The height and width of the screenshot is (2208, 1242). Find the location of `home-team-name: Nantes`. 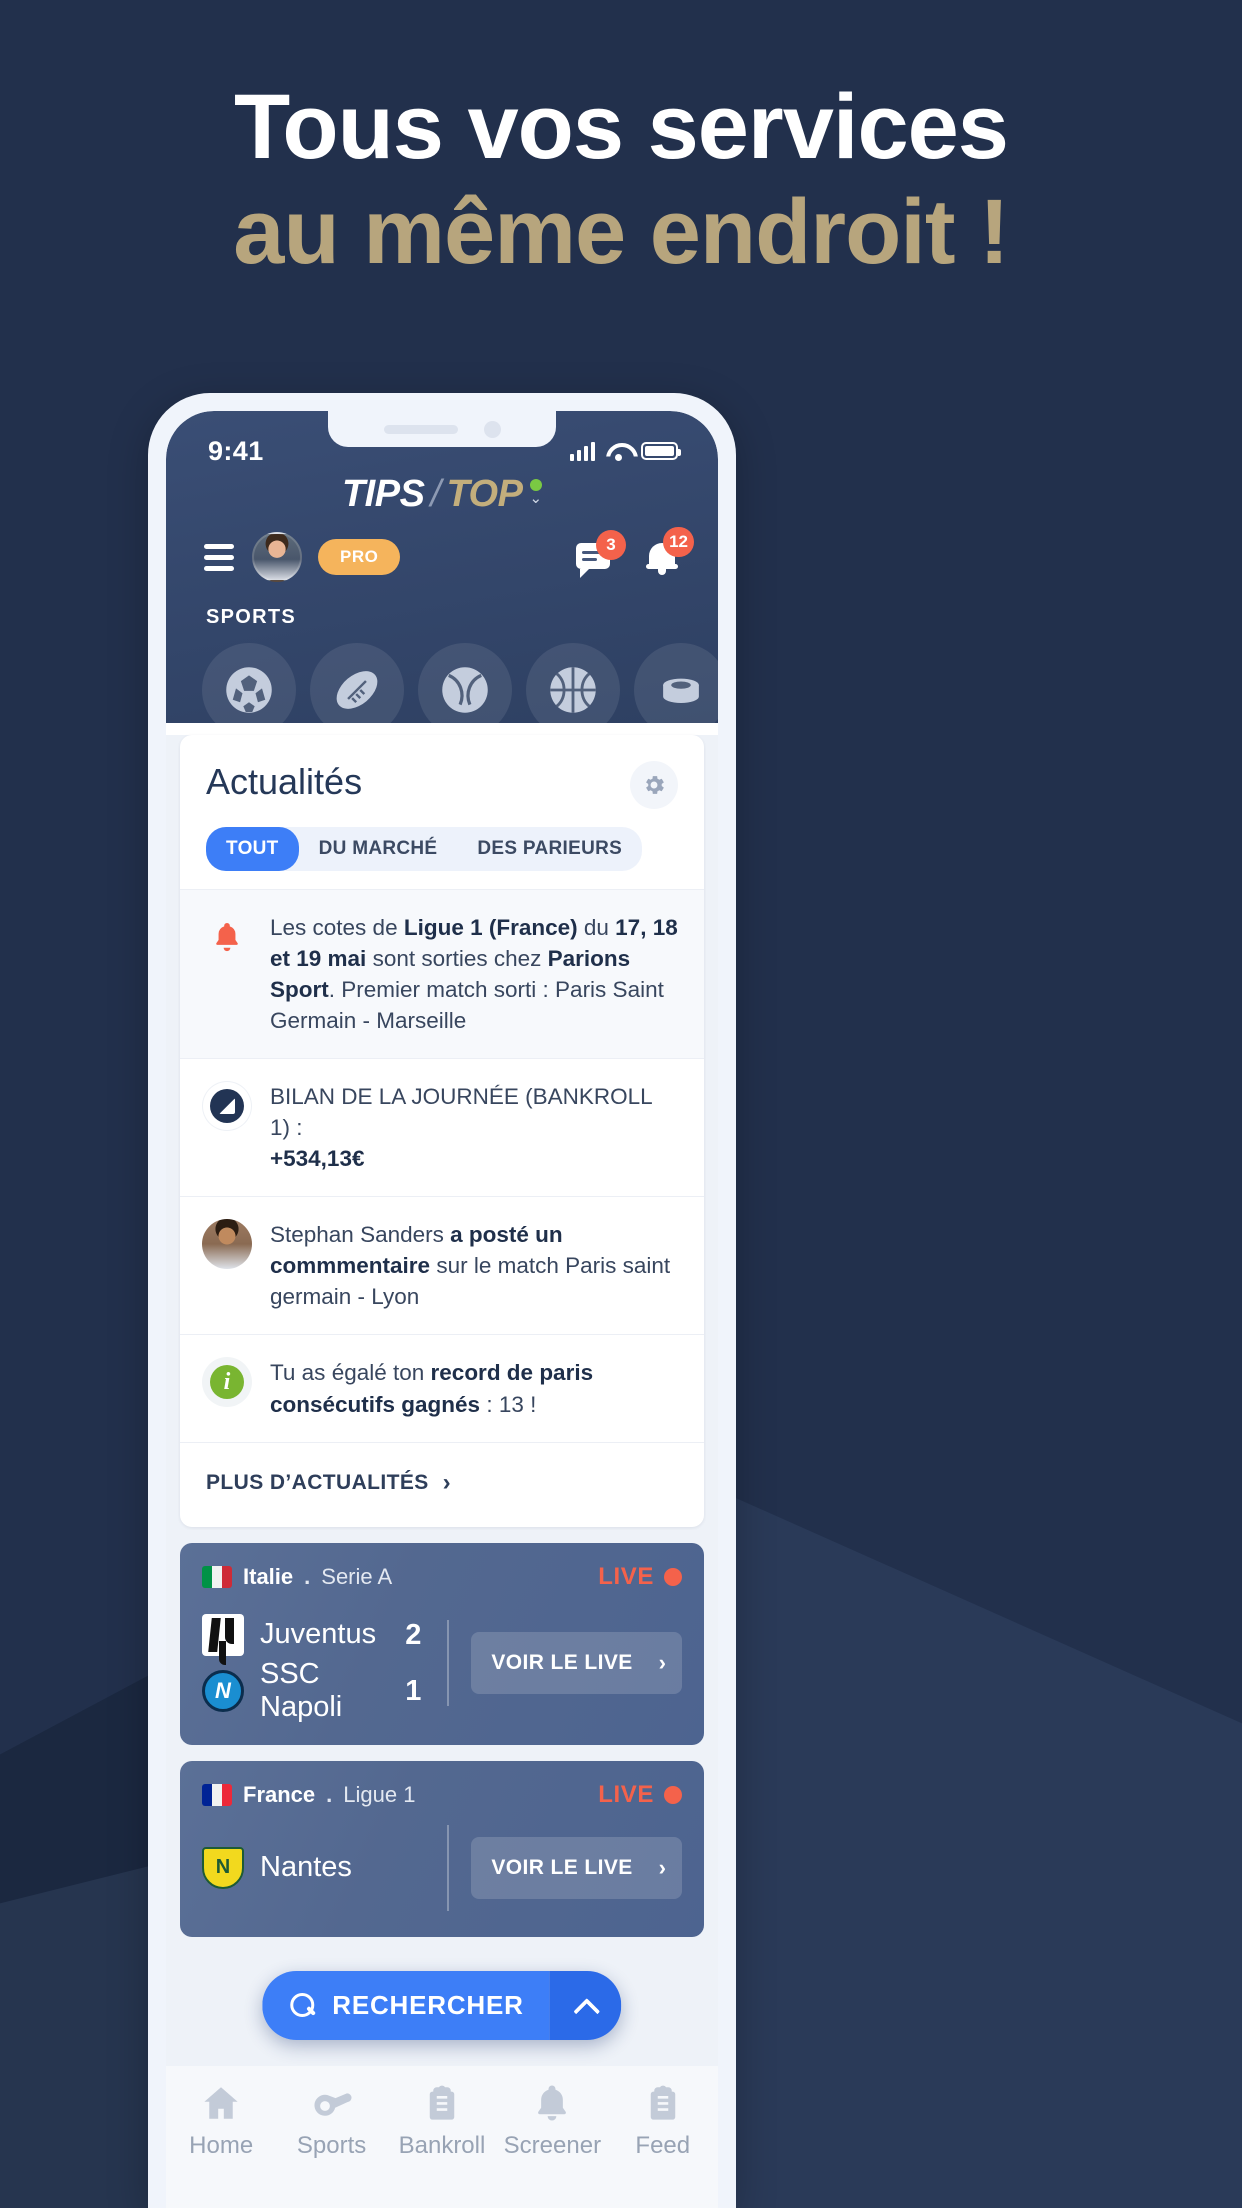

home-team-name: Nantes is located at coordinates (306, 1867).